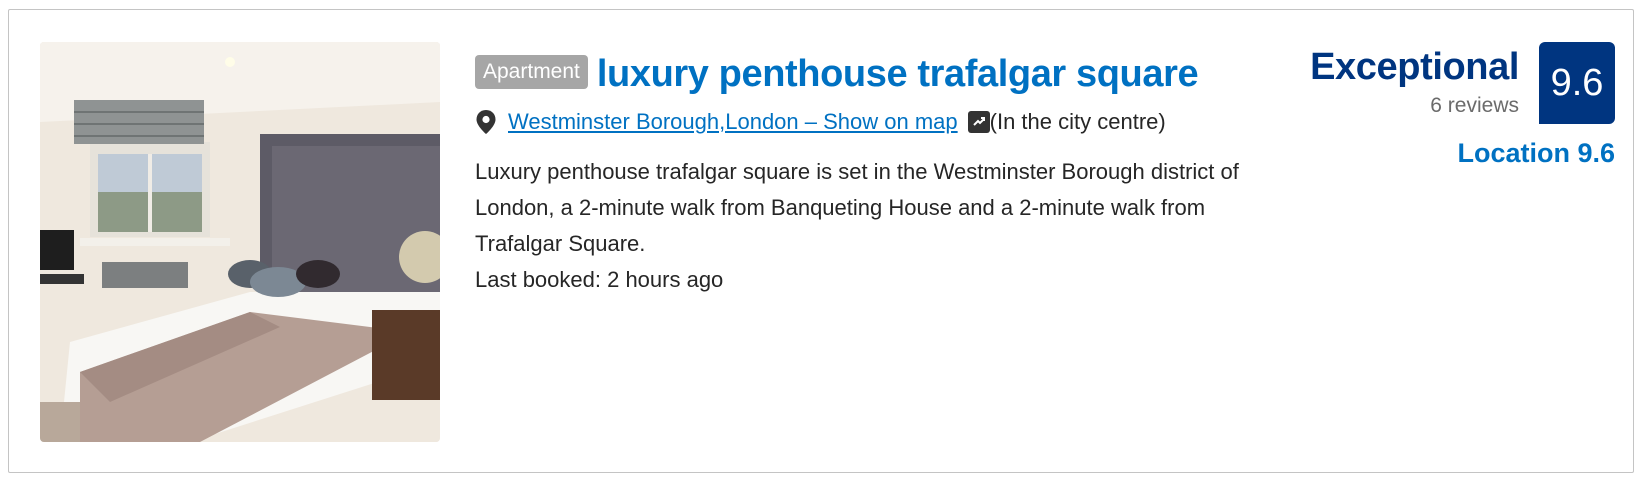  What do you see at coordinates (1577, 83) in the screenshot?
I see `review-score-badge: 9.6` at bounding box center [1577, 83].